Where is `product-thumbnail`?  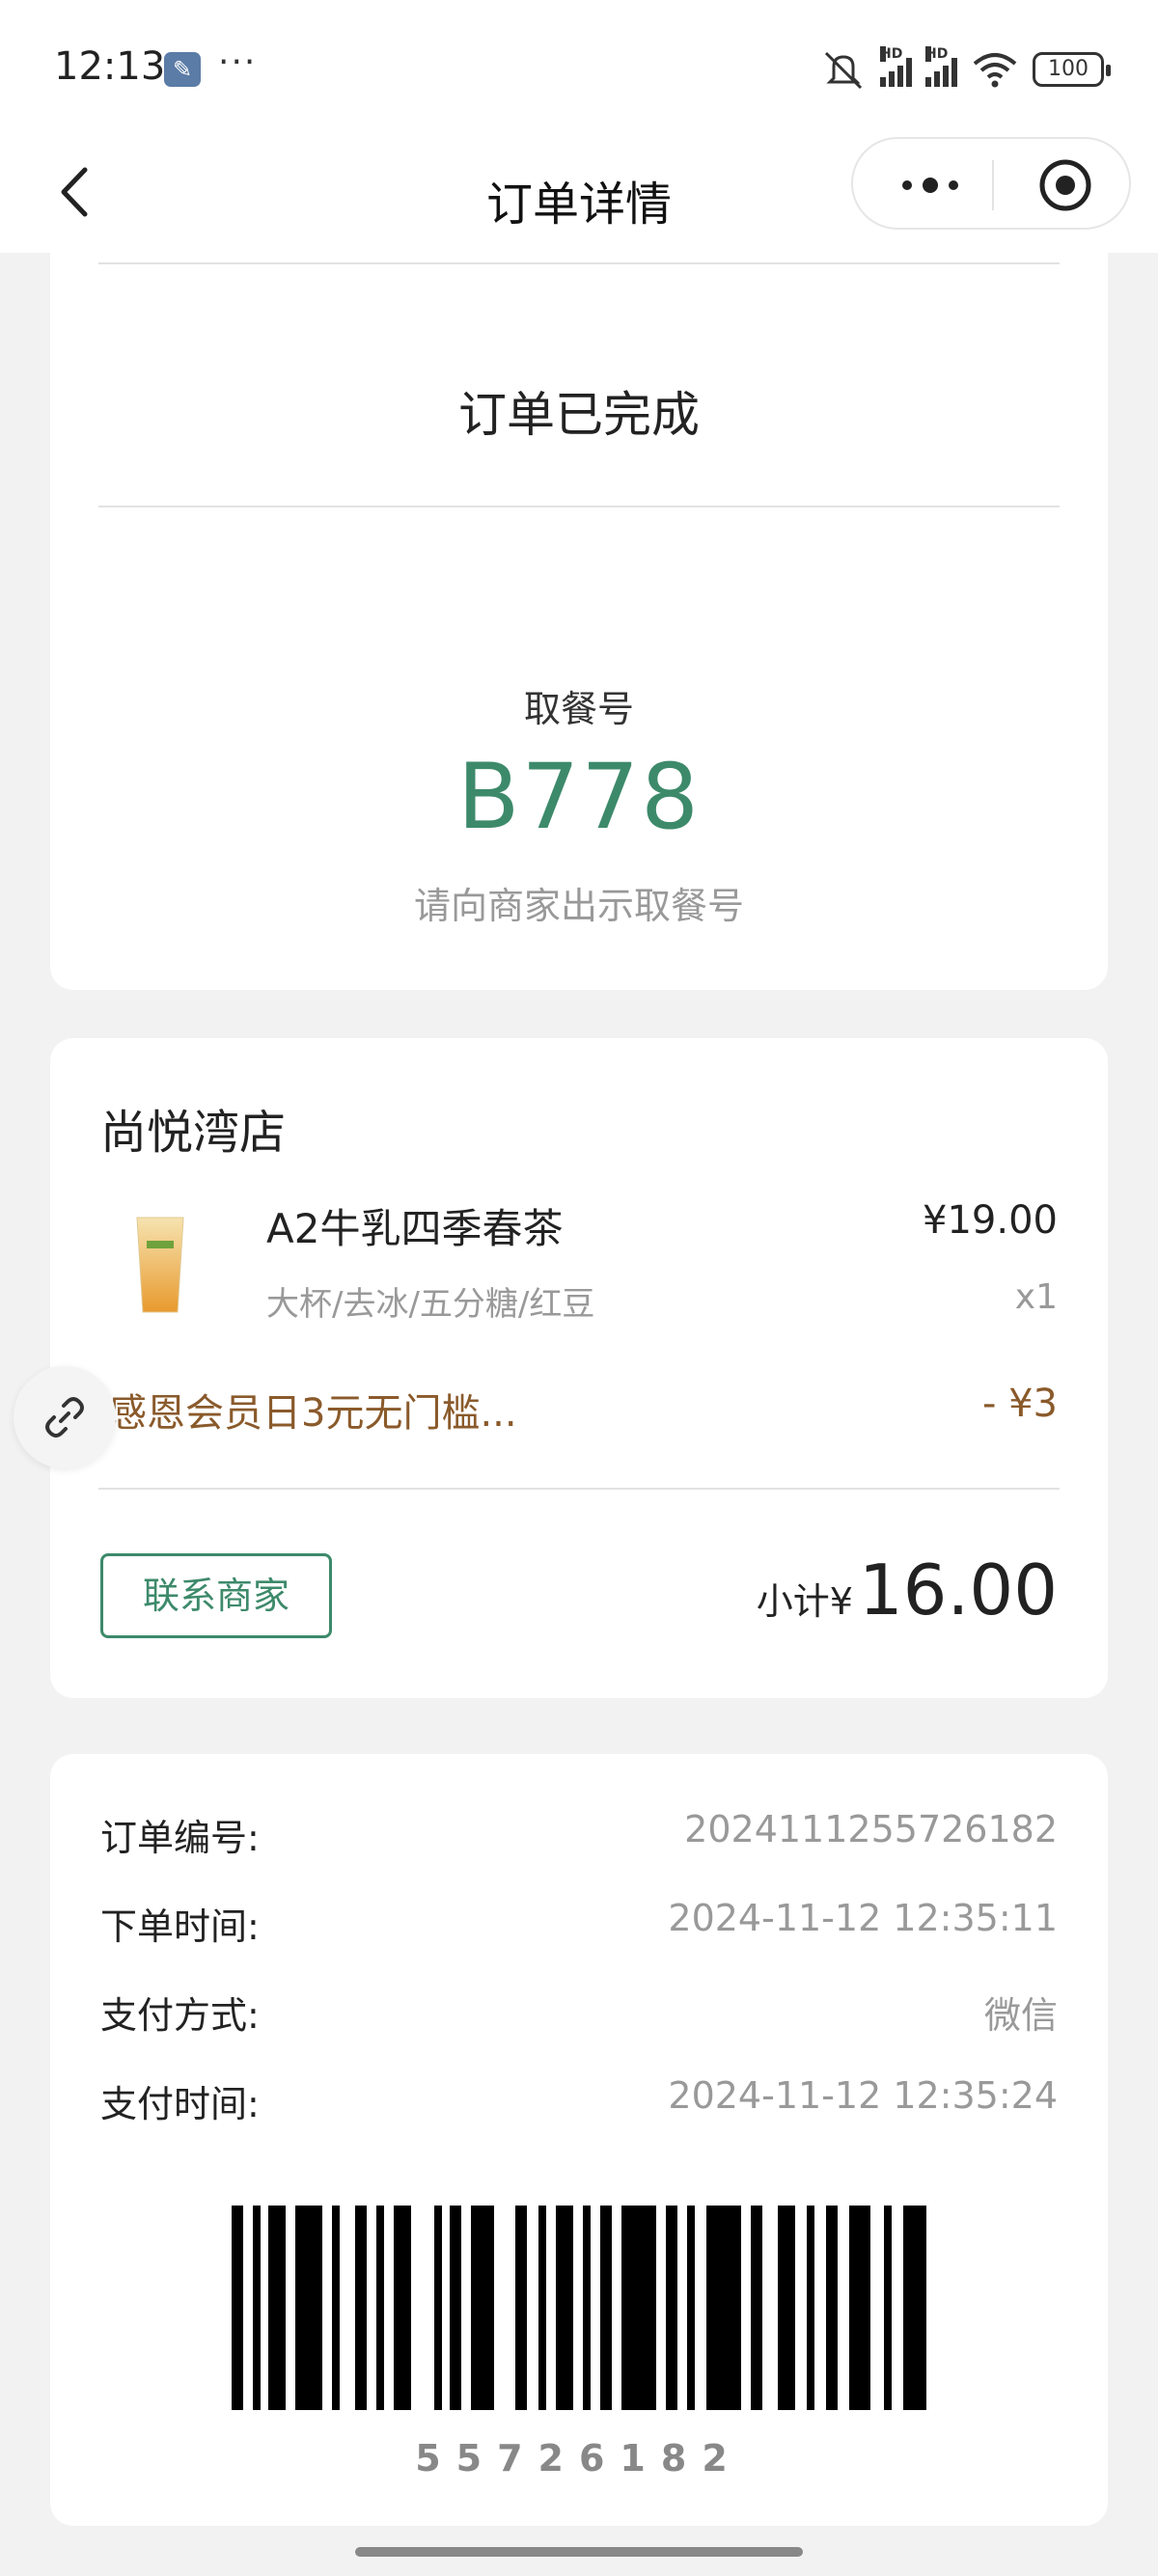 product-thumbnail is located at coordinates (160, 1265).